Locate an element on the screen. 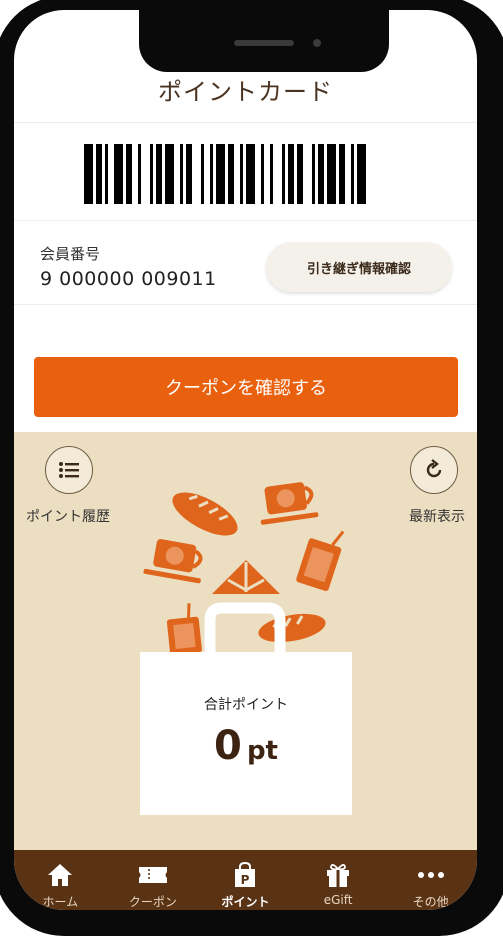  tab-point: P ポイント is located at coordinates (245, 880).